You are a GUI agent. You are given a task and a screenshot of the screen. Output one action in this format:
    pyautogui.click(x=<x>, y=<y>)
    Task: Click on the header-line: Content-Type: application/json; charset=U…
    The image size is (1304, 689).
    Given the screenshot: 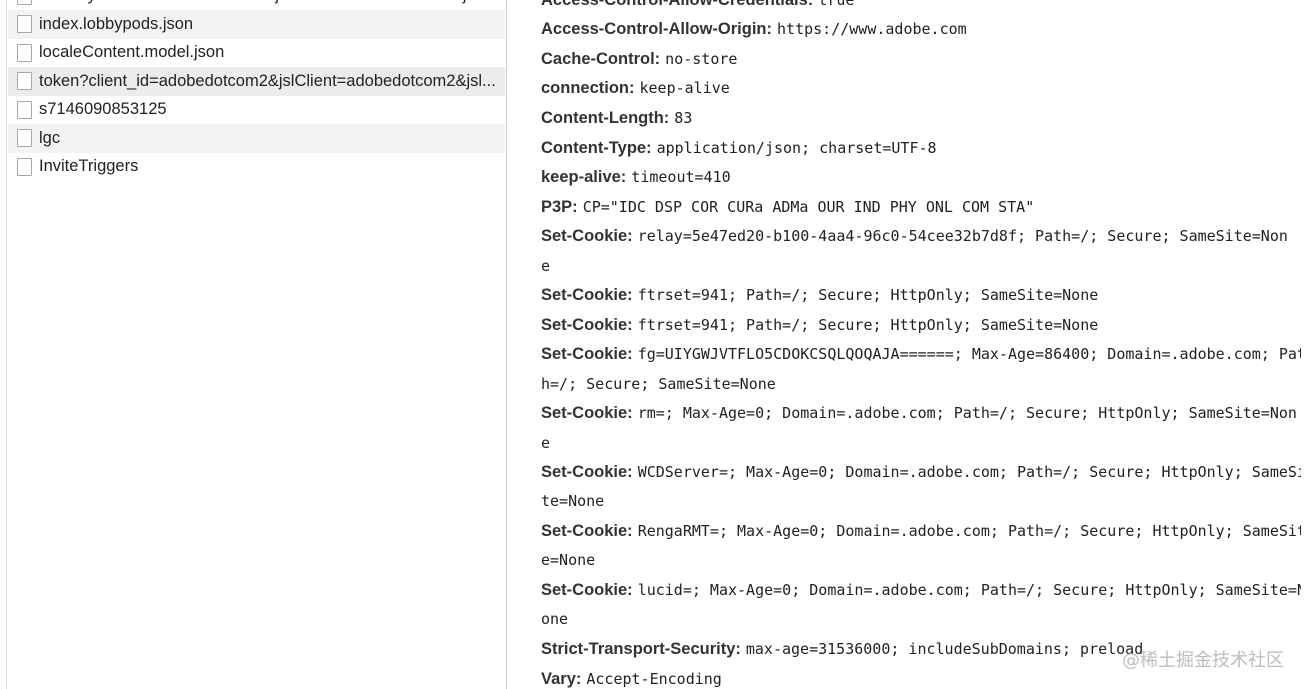 What is the action you would take?
    pyautogui.click(x=921, y=148)
    